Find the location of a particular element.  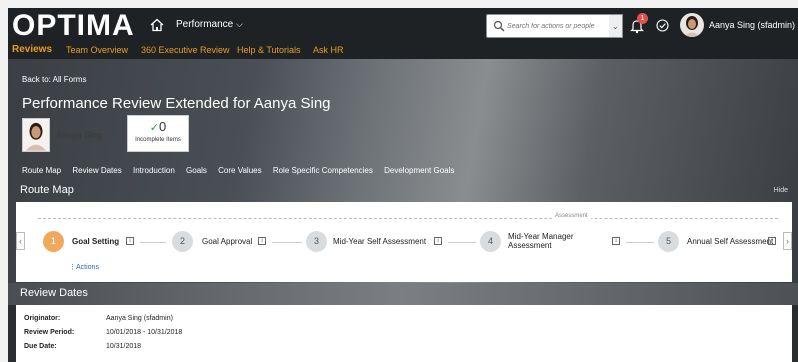

incomplete-count: ✓0 is located at coordinates (158, 126).